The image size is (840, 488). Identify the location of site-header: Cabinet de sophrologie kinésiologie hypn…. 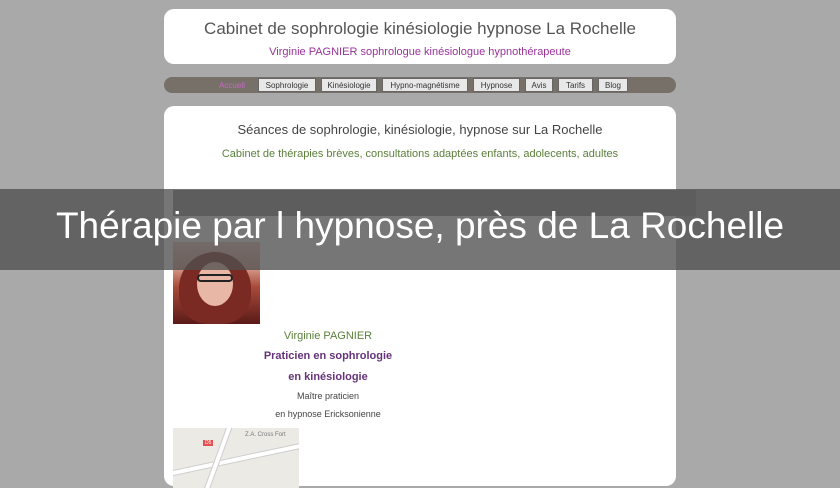
(420, 36).